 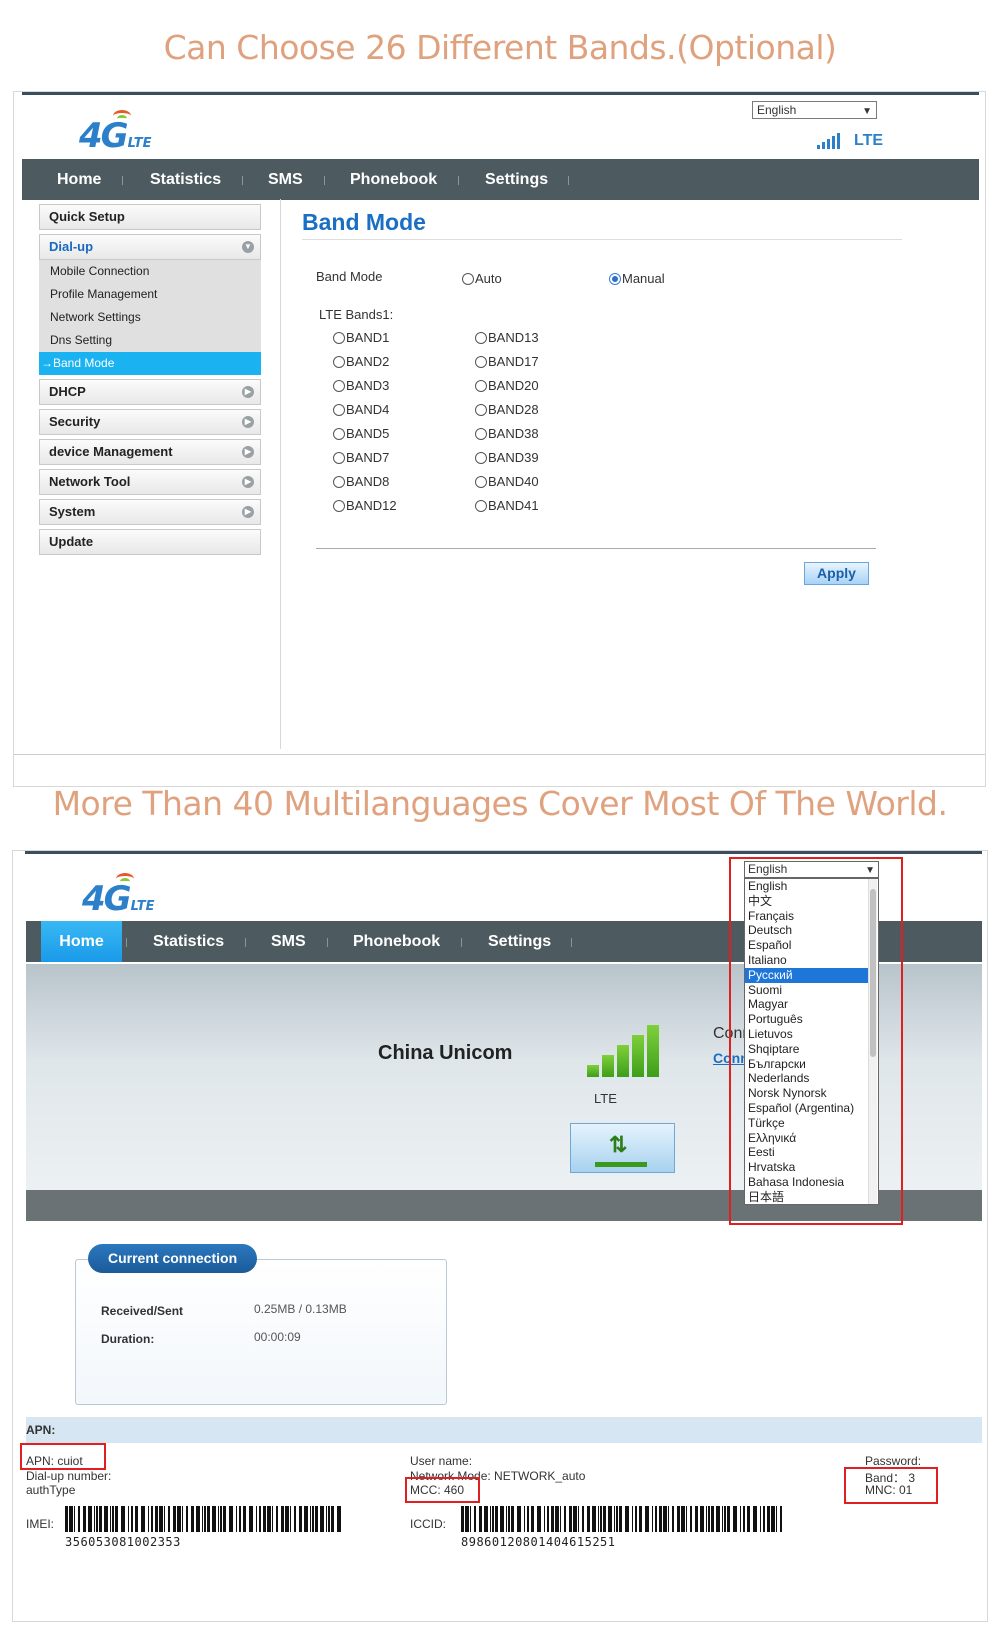 What do you see at coordinates (150, 340) in the screenshot?
I see `sidebar-item-dns-setting: Dns Setting` at bounding box center [150, 340].